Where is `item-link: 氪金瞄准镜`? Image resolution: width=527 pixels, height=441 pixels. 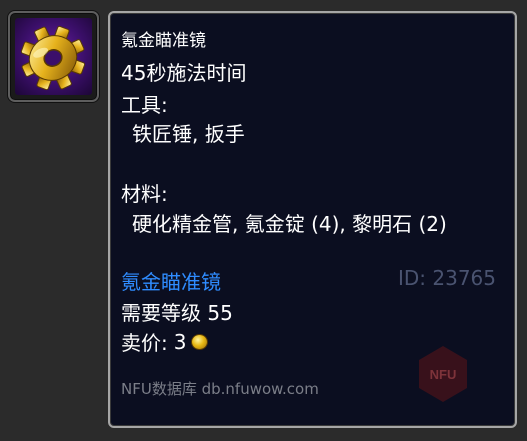 item-link: 氪金瞄准镜 is located at coordinates (171, 280).